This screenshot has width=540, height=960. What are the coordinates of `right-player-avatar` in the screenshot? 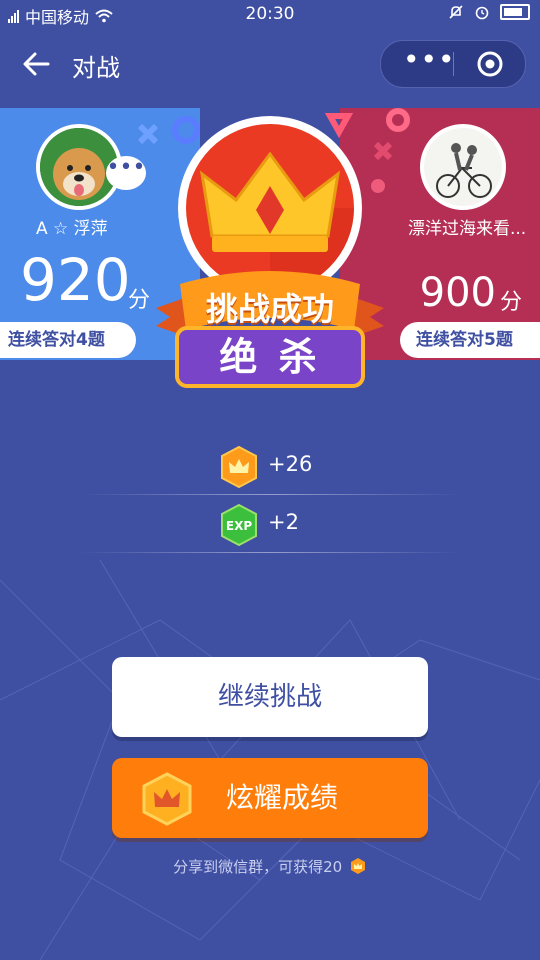 It's located at (463, 167).